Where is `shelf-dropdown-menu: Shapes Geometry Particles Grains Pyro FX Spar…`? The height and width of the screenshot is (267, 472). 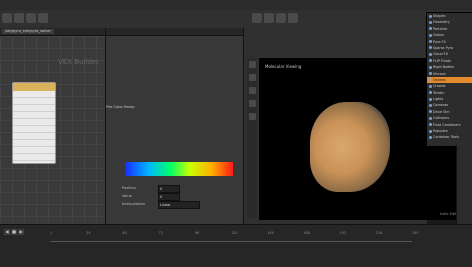 shelf-dropdown-menu: Shapes Geometry Particles Grains Pyro FX Spar… is located at coordinates (449, 79).